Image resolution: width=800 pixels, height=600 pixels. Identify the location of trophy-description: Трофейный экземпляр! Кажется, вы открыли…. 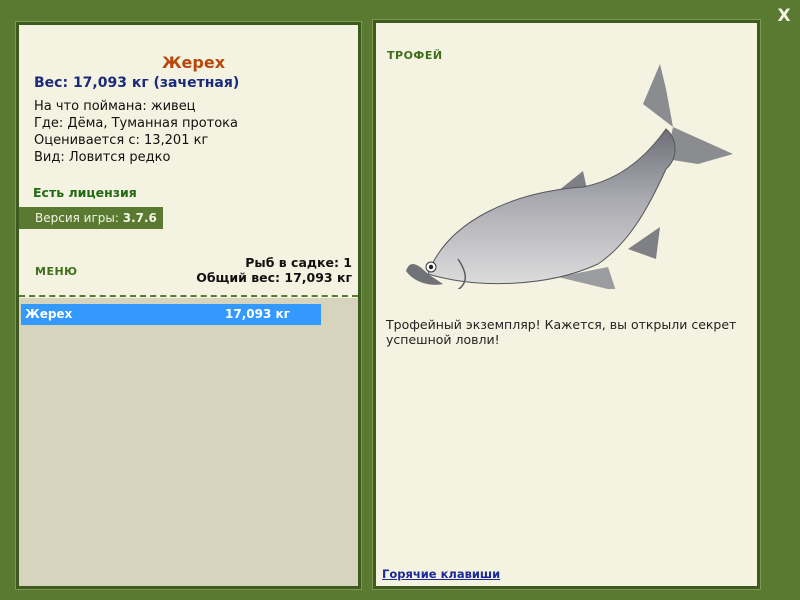
(561, 332).